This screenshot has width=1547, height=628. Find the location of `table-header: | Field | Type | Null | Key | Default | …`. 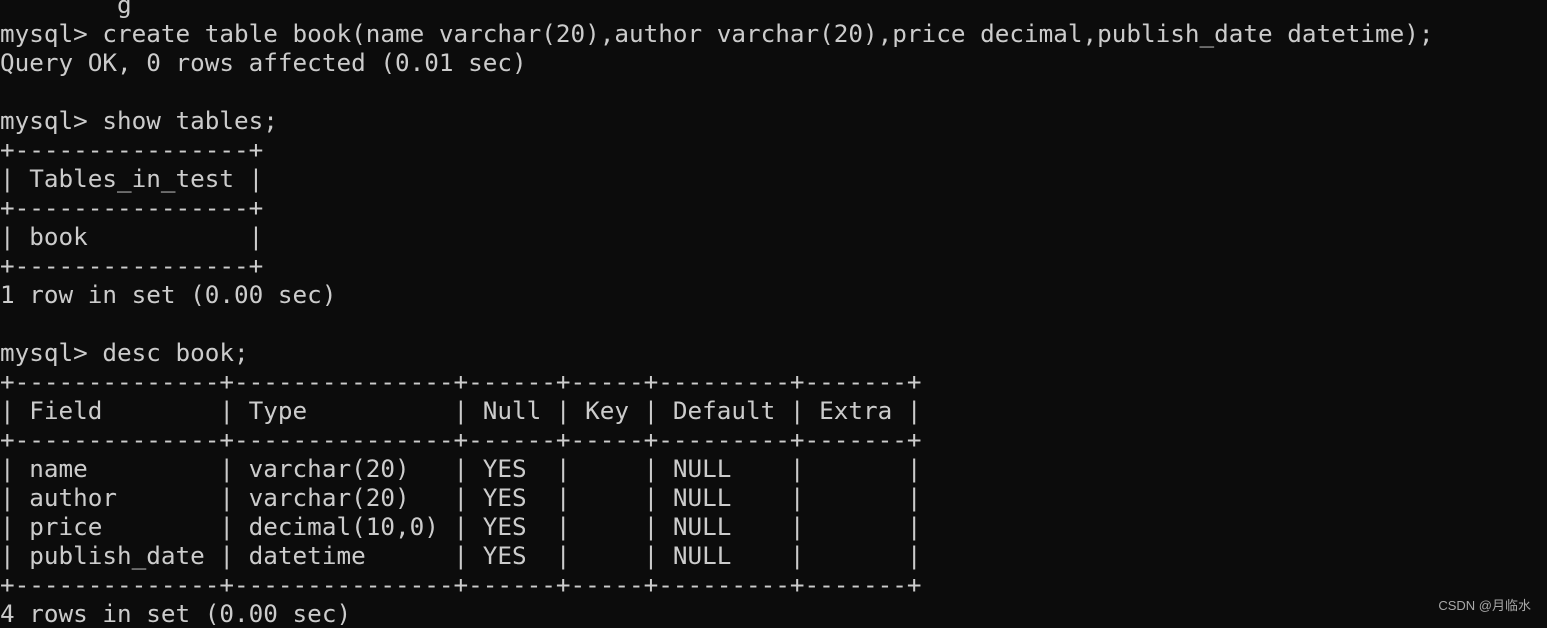

table-header: | Field | Type | Null | Key | Default | … is located at coordinates (461, 410).